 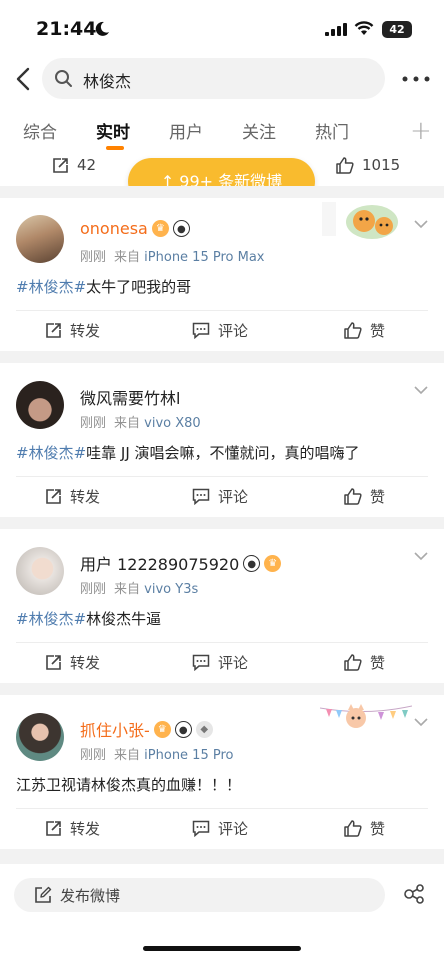 I want to click on tab-realtime: 实时, so click(x=113, y=130).